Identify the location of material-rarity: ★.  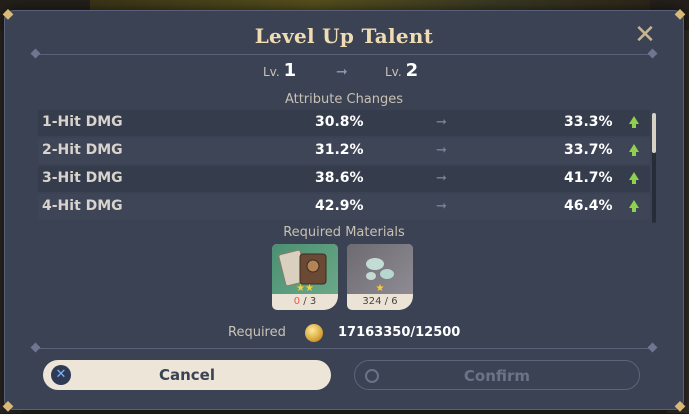
(380, 288).